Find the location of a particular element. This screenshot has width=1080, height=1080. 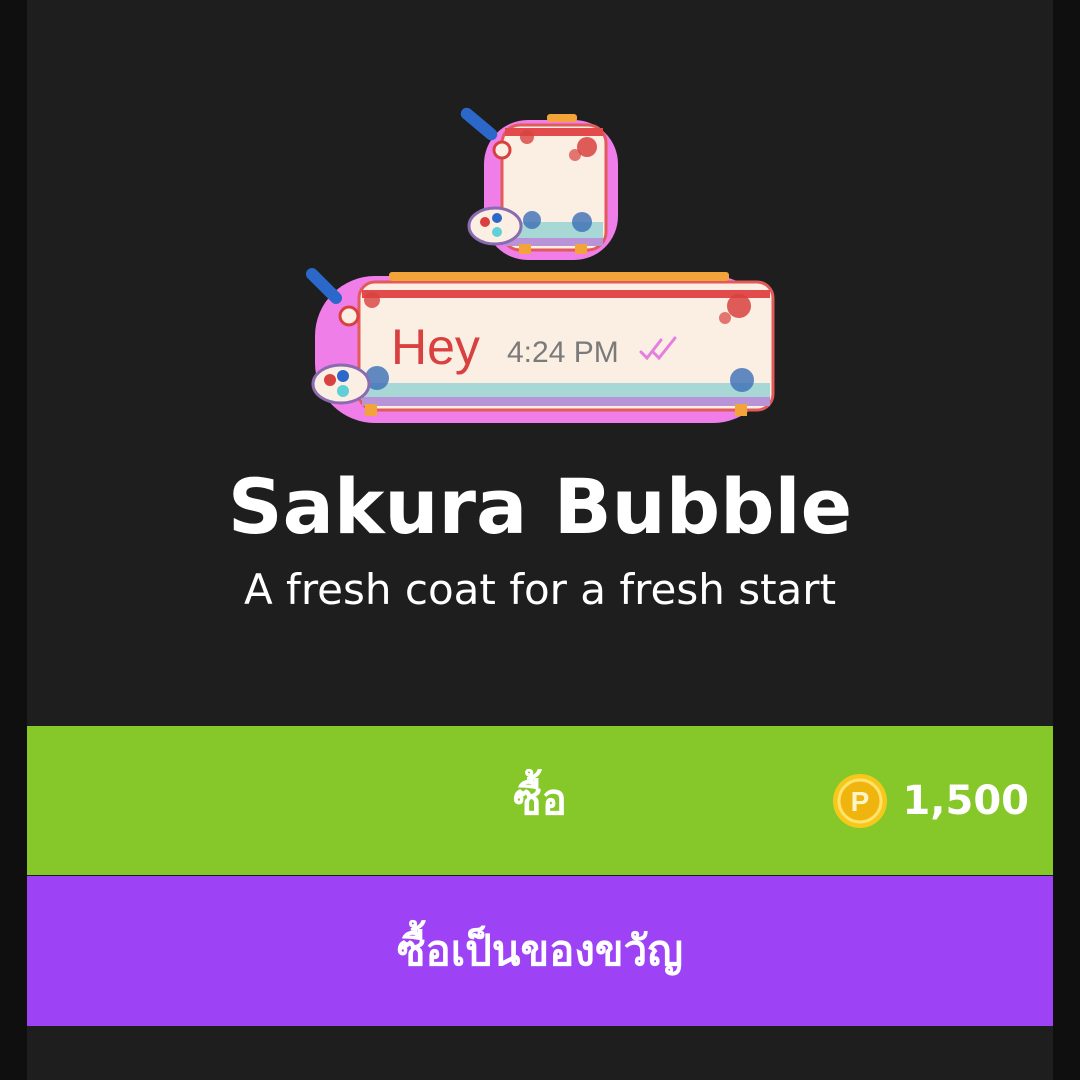

p-coin-icon: P is located at coordinates (860, 801).